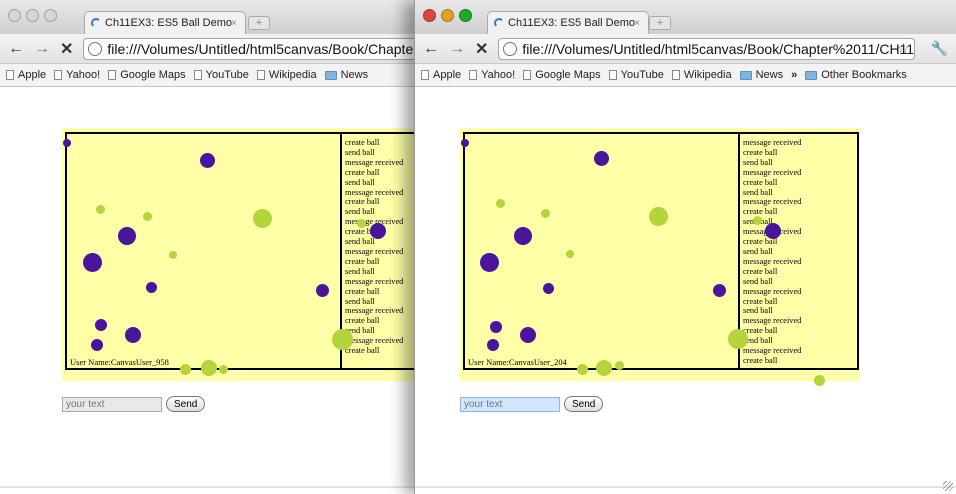 The height and width of the screenshot is (494, 956). What do you see at coordinates (948, 486) in the screenshot?
I see `resize-grip-icon` at bounding box center [948, 486].